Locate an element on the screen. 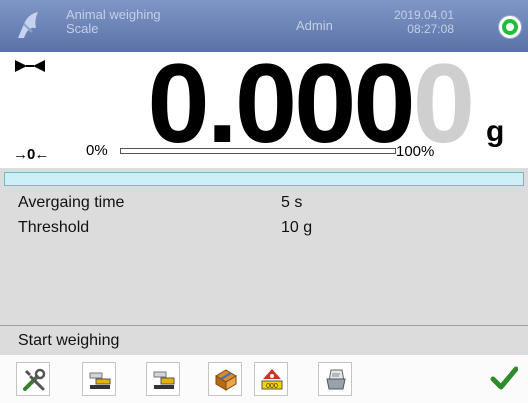 The height and width of the screenshot is (403, 528). svg-text: 000 is located at coordinates (272, 386).